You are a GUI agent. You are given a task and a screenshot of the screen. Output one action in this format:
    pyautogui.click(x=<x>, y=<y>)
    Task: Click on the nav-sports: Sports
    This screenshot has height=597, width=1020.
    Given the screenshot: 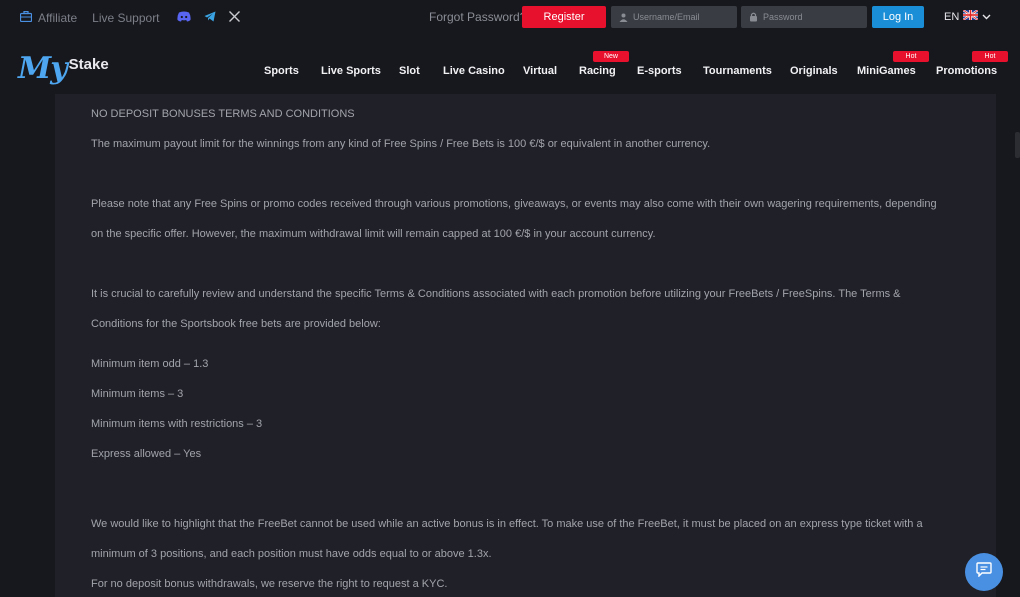 What is the action you would take?
    pyautogui.click(x=281, y=71)
    